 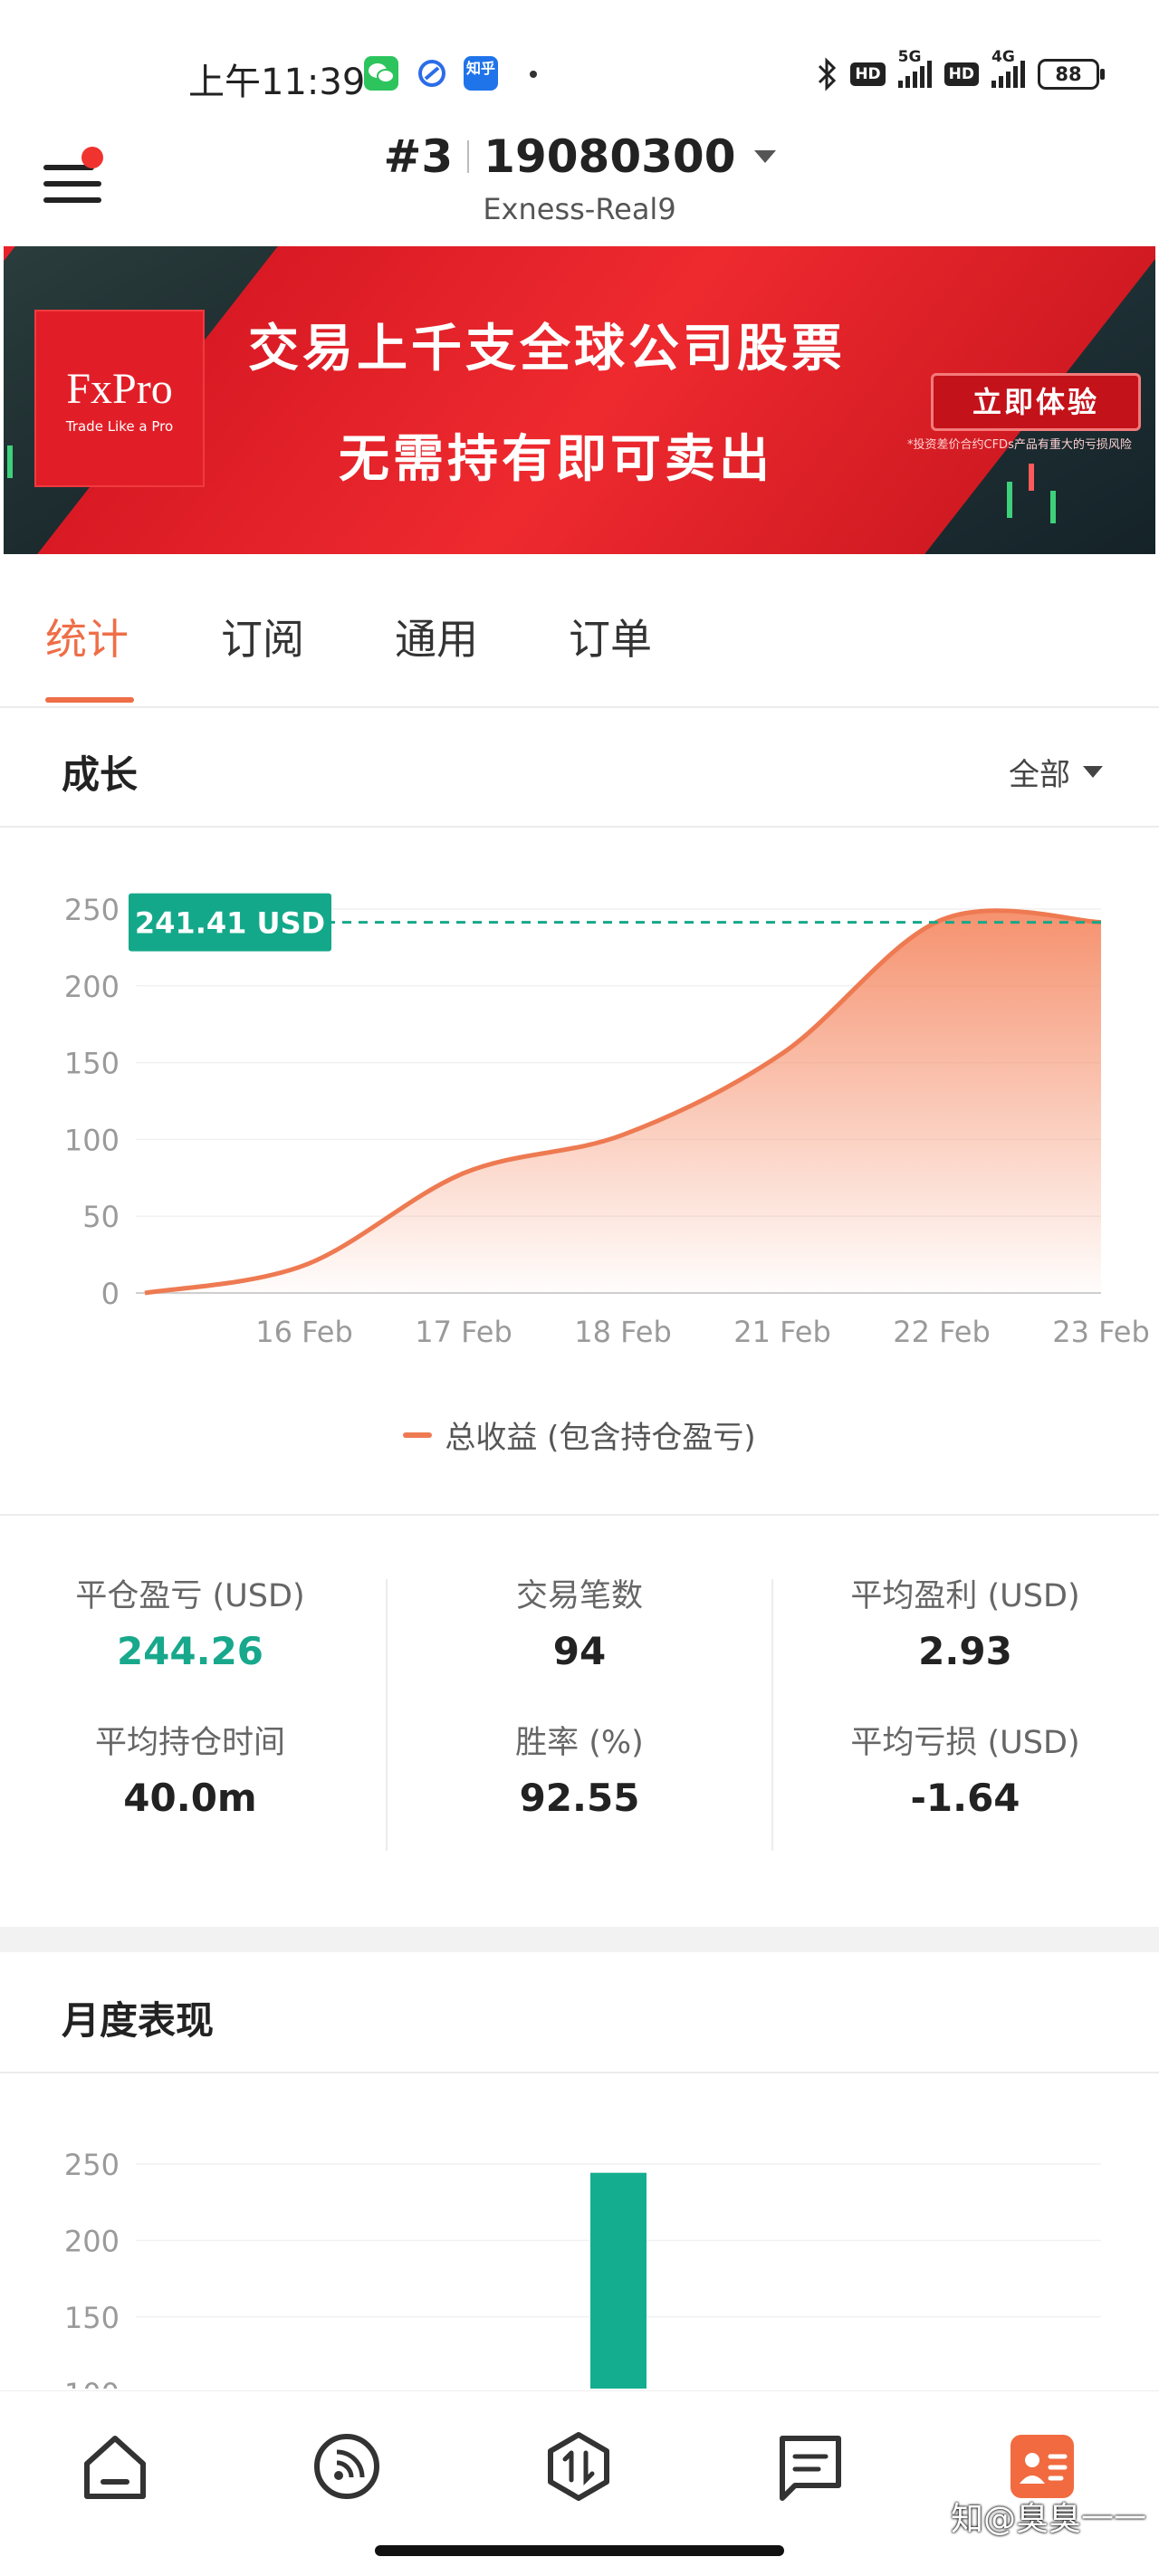 What do you see at coordinates (190, 1625) in the screenshot?
I see `stat-closed-pl: 平仓盈亏 (USD) 244.26` at bounding box center [190, 1625].